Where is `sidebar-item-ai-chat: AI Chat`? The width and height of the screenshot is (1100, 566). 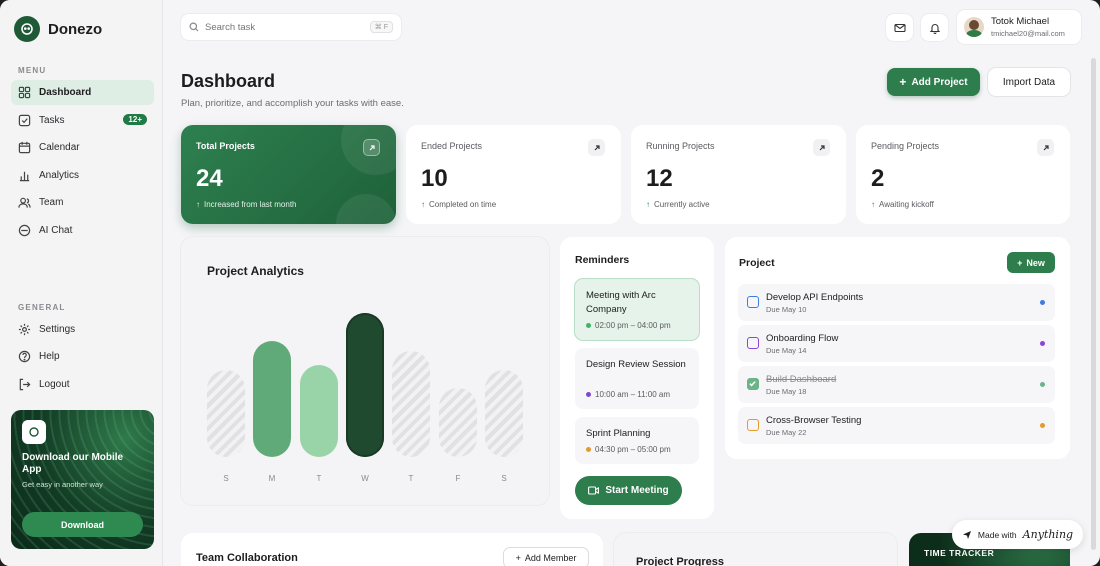 sidebar-item-ai-chat: AI Chat is located at coordinates (82, 230).